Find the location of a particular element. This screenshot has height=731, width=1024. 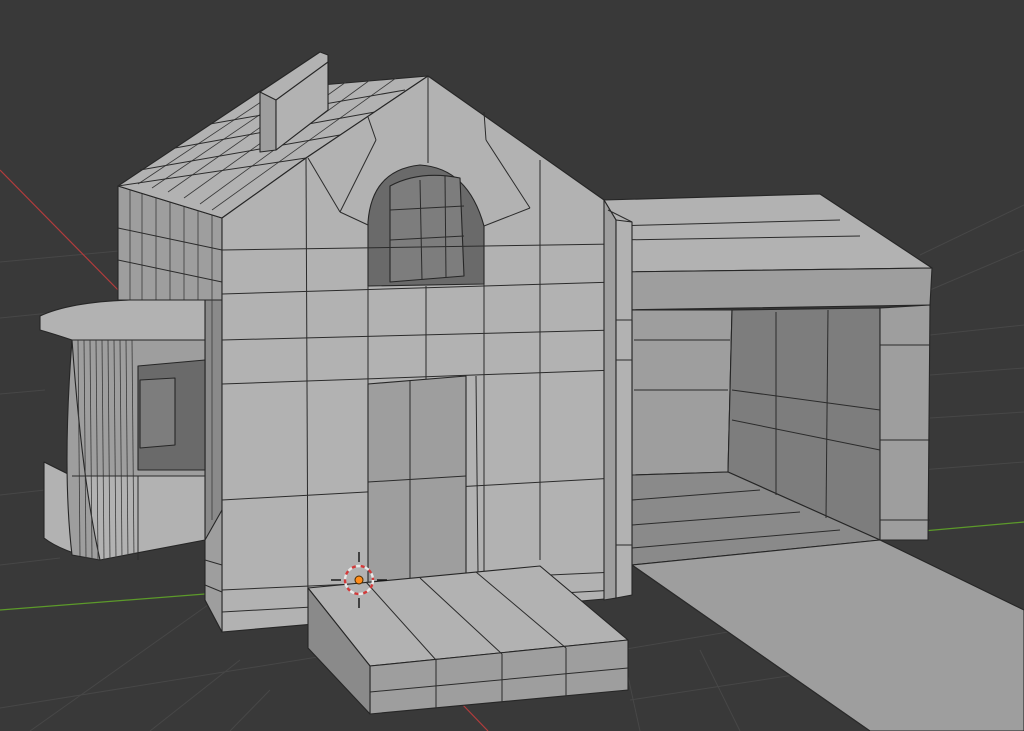

driveway-slab is located at coordinates (827, 635).